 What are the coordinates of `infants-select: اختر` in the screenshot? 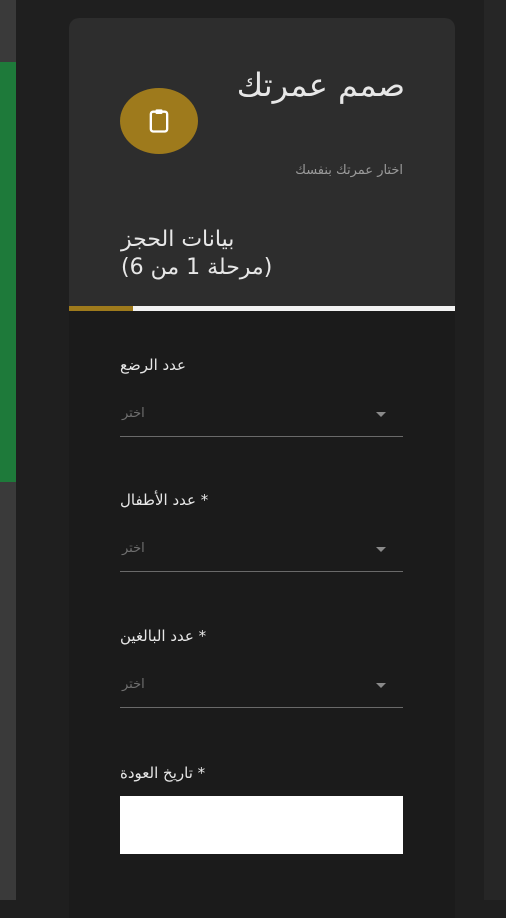 It's located at (261, 414).